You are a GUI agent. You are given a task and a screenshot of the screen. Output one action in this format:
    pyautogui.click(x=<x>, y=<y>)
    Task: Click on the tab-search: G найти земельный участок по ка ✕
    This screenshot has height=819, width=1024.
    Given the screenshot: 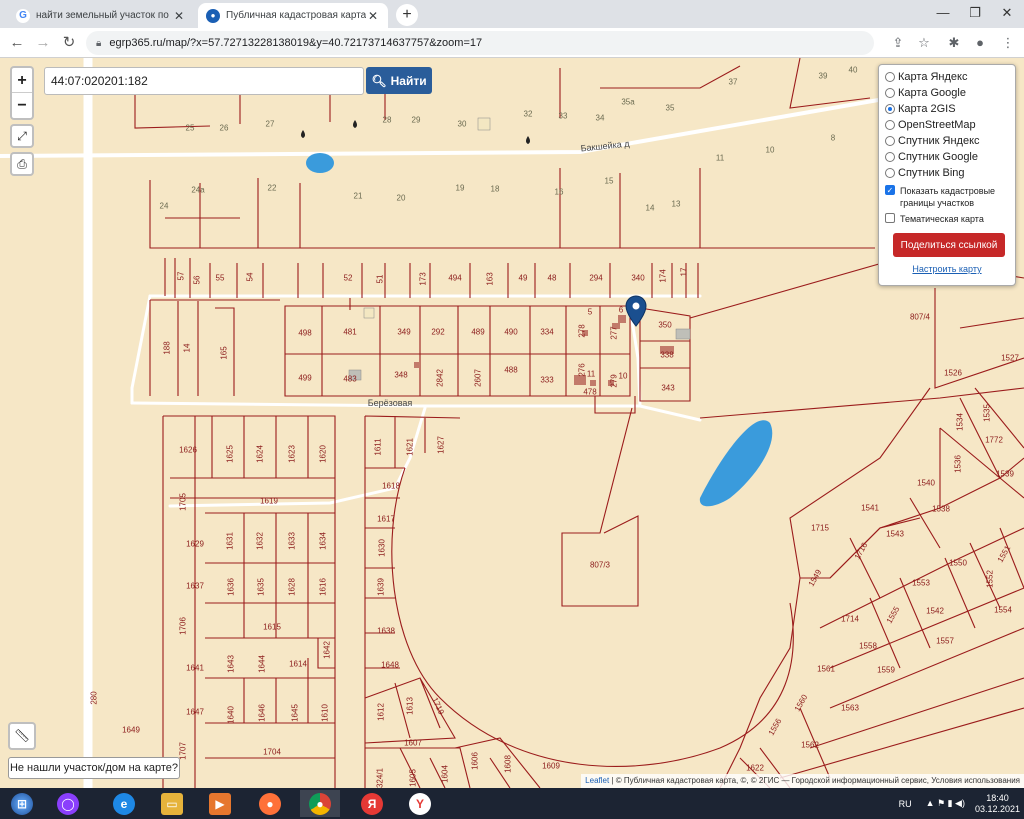 What is the action you would take?
    pyautogui.click(x=101, y=15)
    